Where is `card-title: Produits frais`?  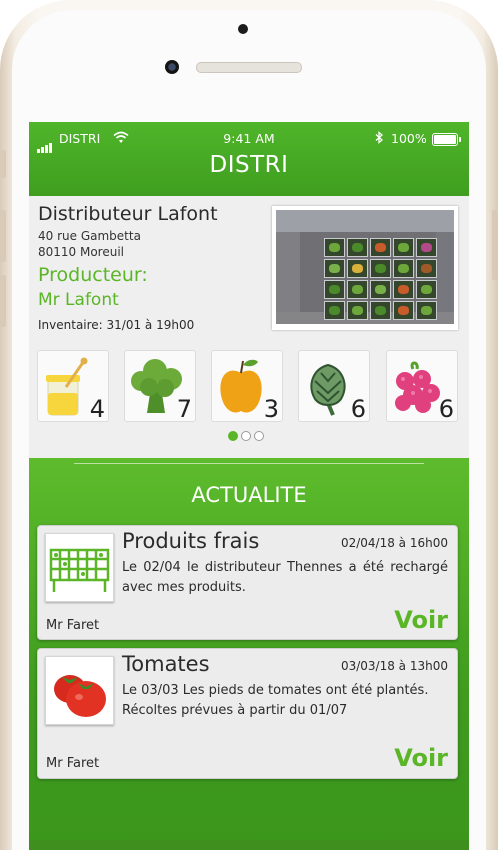
card-title: Produits frais is located at coordinates (191, 541).